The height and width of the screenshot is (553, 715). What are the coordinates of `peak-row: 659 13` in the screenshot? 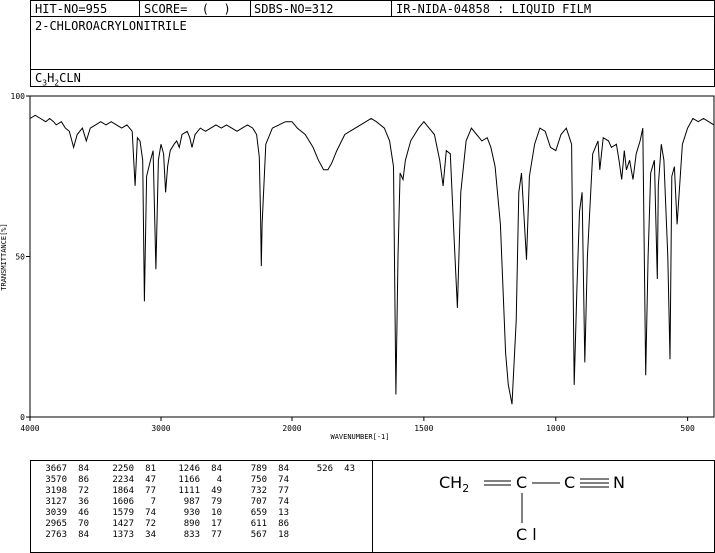 It's located at (263, 513).